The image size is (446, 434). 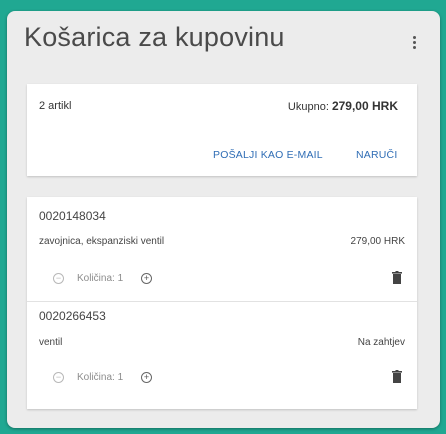 I want to click on item-price: 279,00 HRK, so click(x=377, y=241).